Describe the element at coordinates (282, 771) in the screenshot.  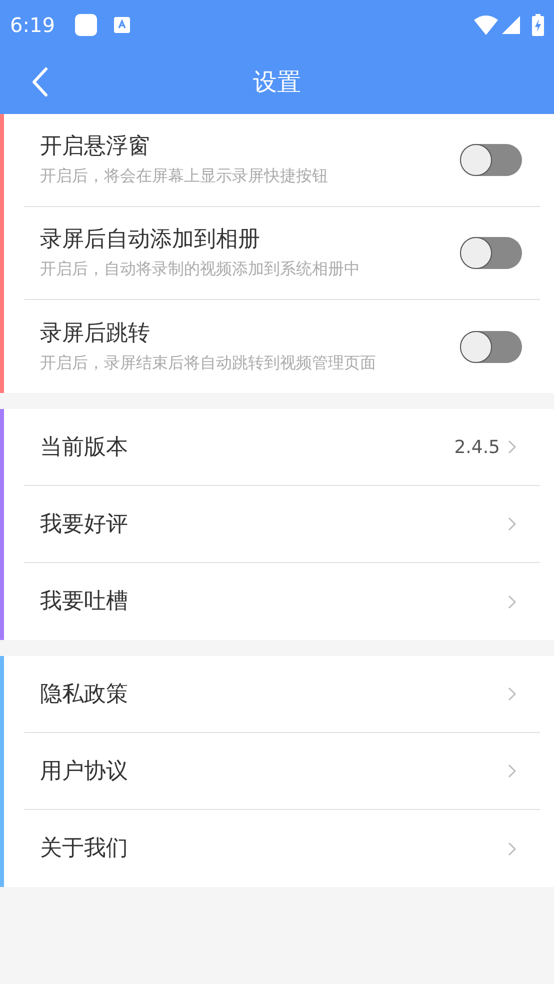
I see `settings-row: 用户协议` at that location.